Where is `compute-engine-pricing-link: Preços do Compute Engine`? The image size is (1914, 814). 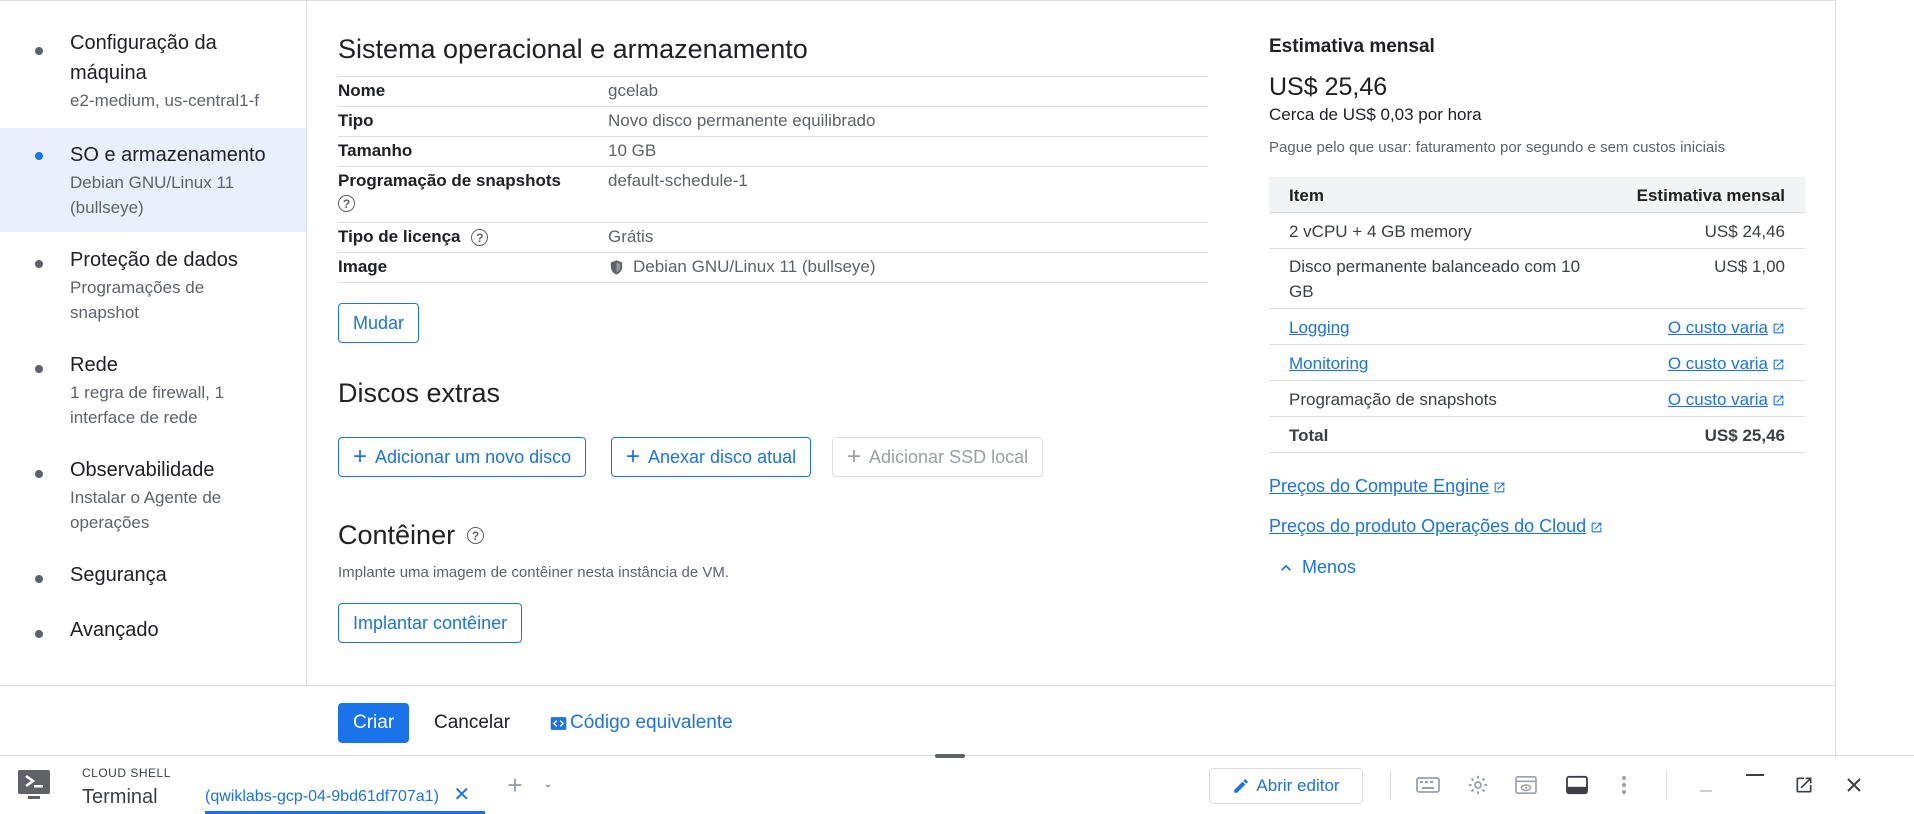
compute-engine-pricing-link: Preços do Compute Engine is located at coordinates (1387, 486).